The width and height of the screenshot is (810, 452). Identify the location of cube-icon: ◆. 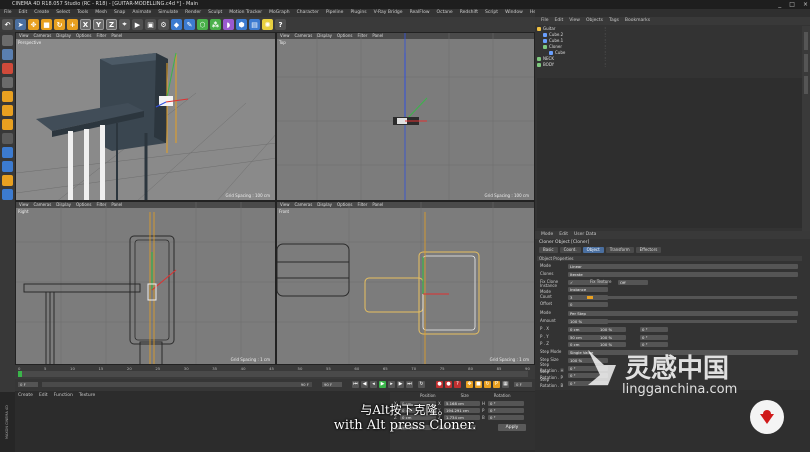
(176, 24).